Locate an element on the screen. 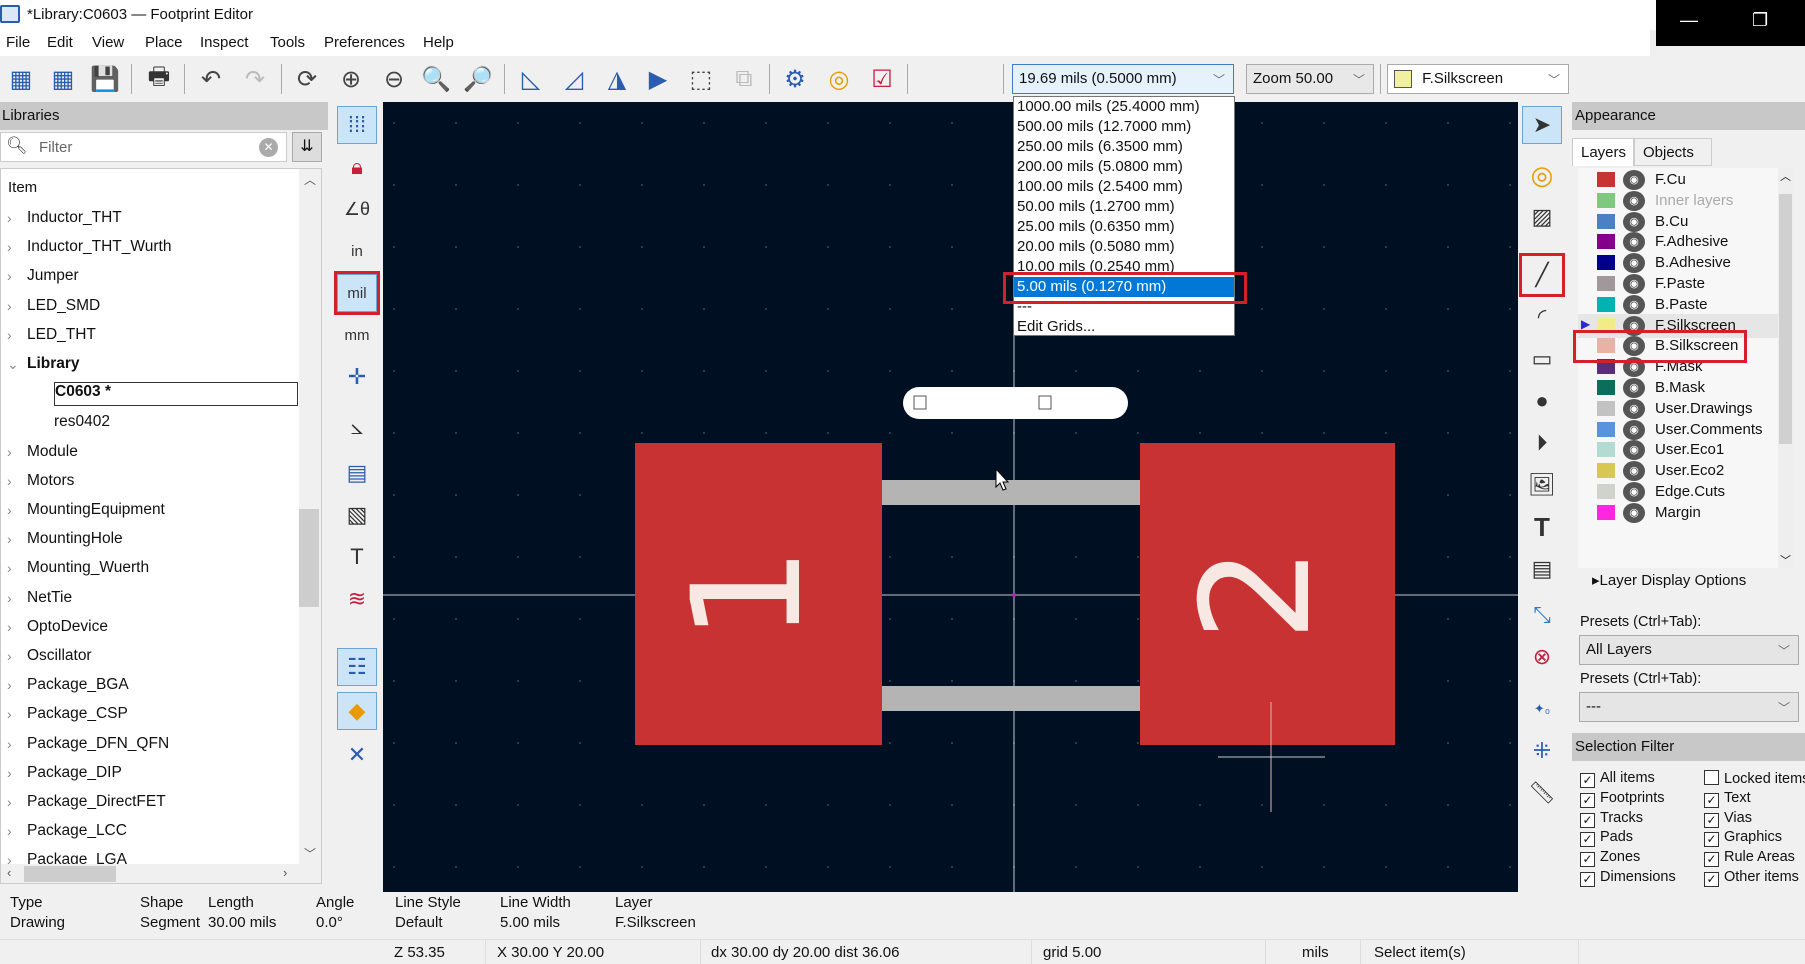 The height and width of the screenshot is (964, 1805). library-item: › Package_DFN_QFN is located at coordinates (151, 745).